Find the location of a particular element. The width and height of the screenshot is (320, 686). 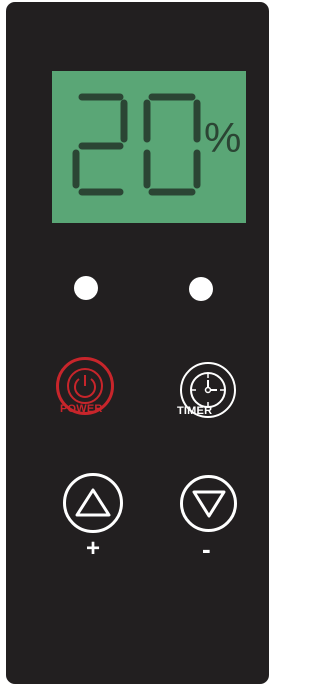

power-icon is located at coordinates (85, 386).